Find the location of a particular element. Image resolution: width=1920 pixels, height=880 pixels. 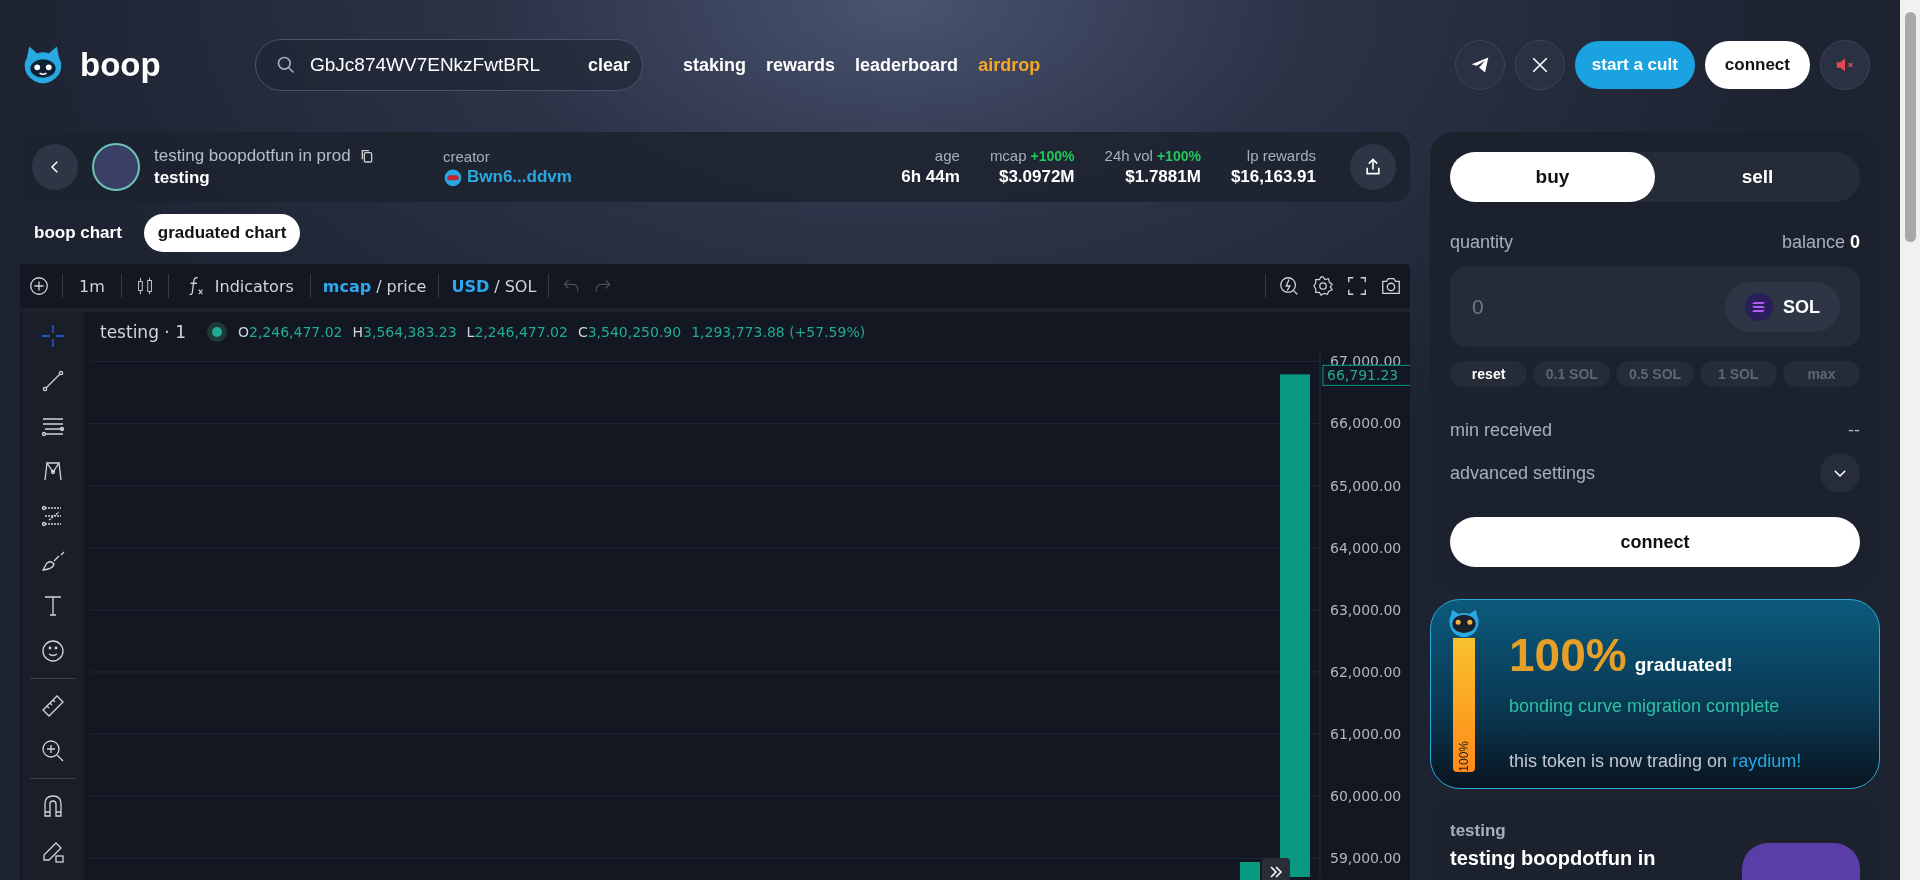

sound-button is located at coordinates (1845, 65).